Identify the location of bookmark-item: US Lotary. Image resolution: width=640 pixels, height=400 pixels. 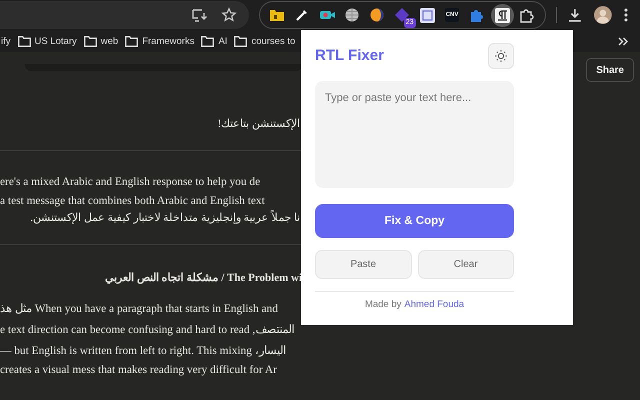
(47, 41).